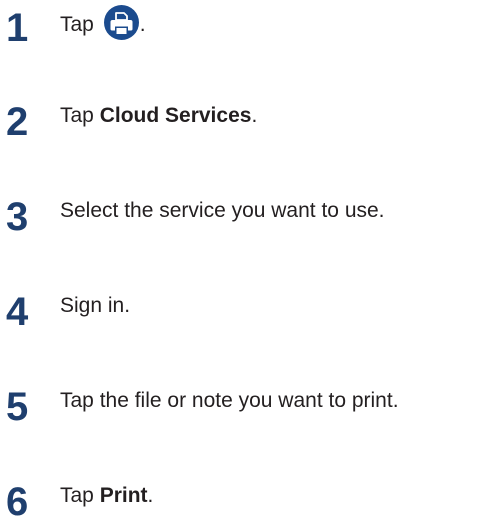 This screenshot has width=489, height=530. Describe the element at coordinates (17, 122) in the screenshot. I see `step-number: 2` at that location.